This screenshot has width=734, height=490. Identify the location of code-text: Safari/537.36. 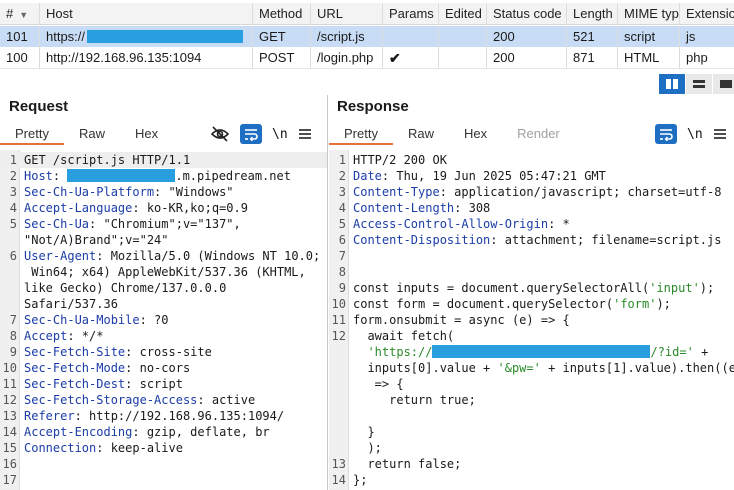
(71, 304).